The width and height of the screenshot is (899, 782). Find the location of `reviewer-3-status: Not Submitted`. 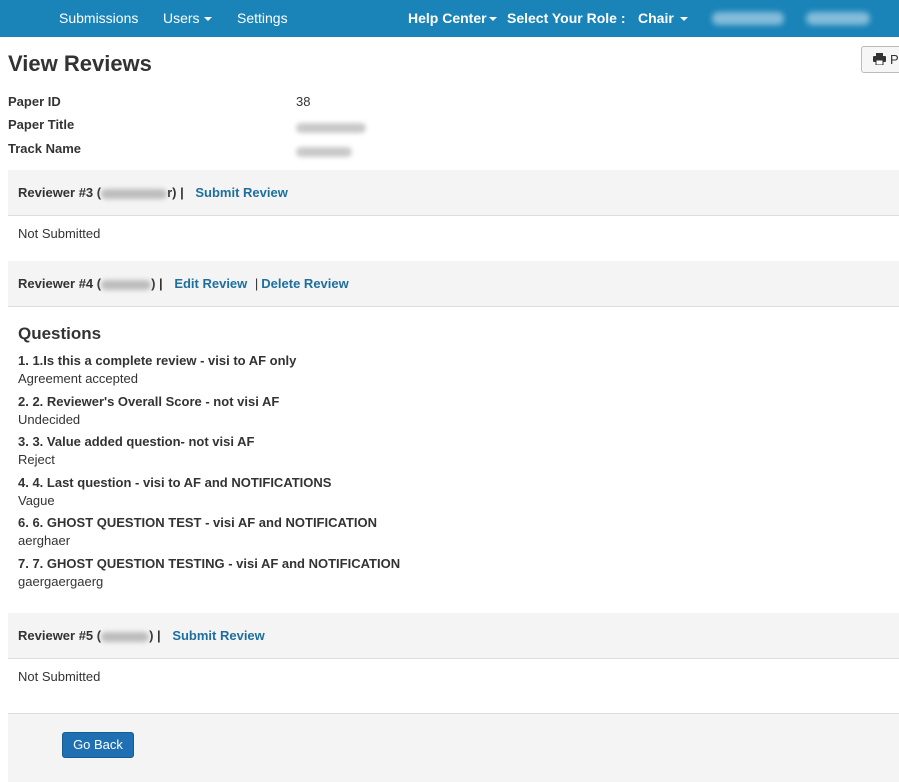

reviewer-3-status: Not Submitted is located at coordinates (59, 233).